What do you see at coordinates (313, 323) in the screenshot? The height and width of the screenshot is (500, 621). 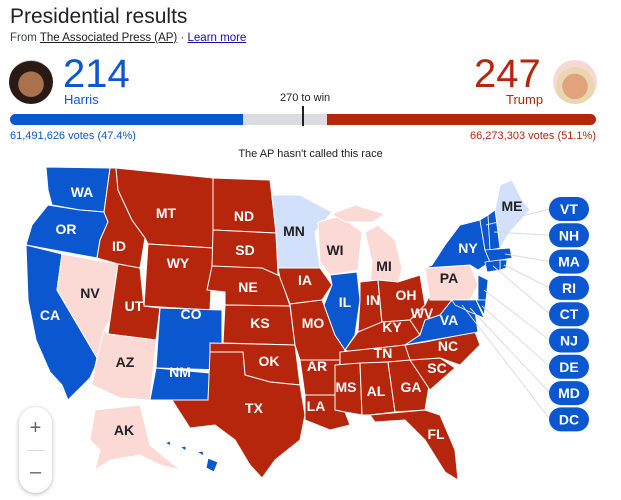 I see `state-label-mo: MO` at bounding box center [313, 323].